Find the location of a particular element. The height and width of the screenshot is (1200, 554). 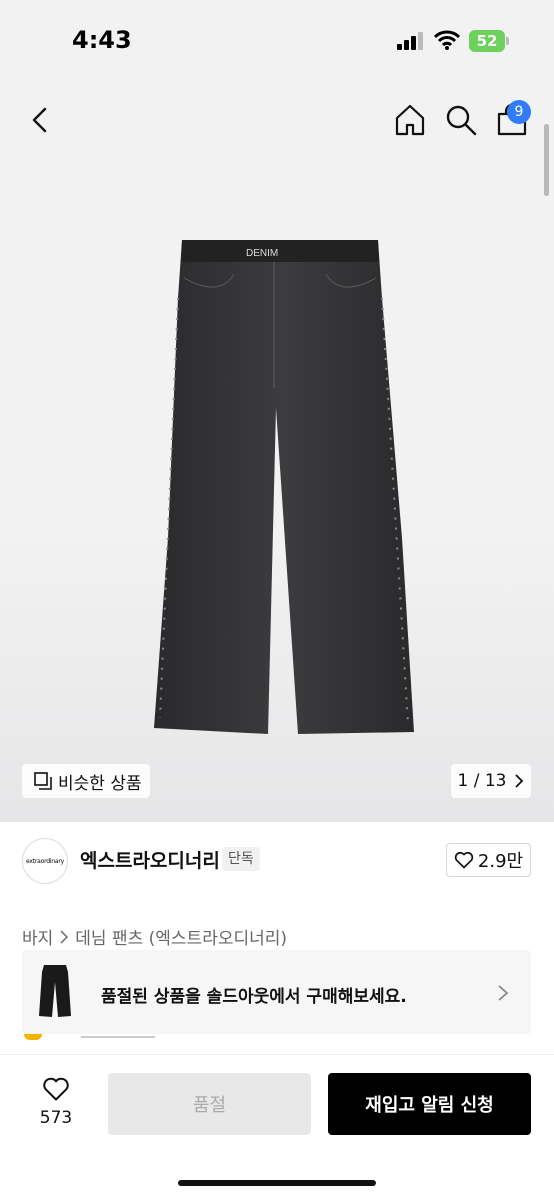

wishlist-button is located at coordinates (56, 1091).